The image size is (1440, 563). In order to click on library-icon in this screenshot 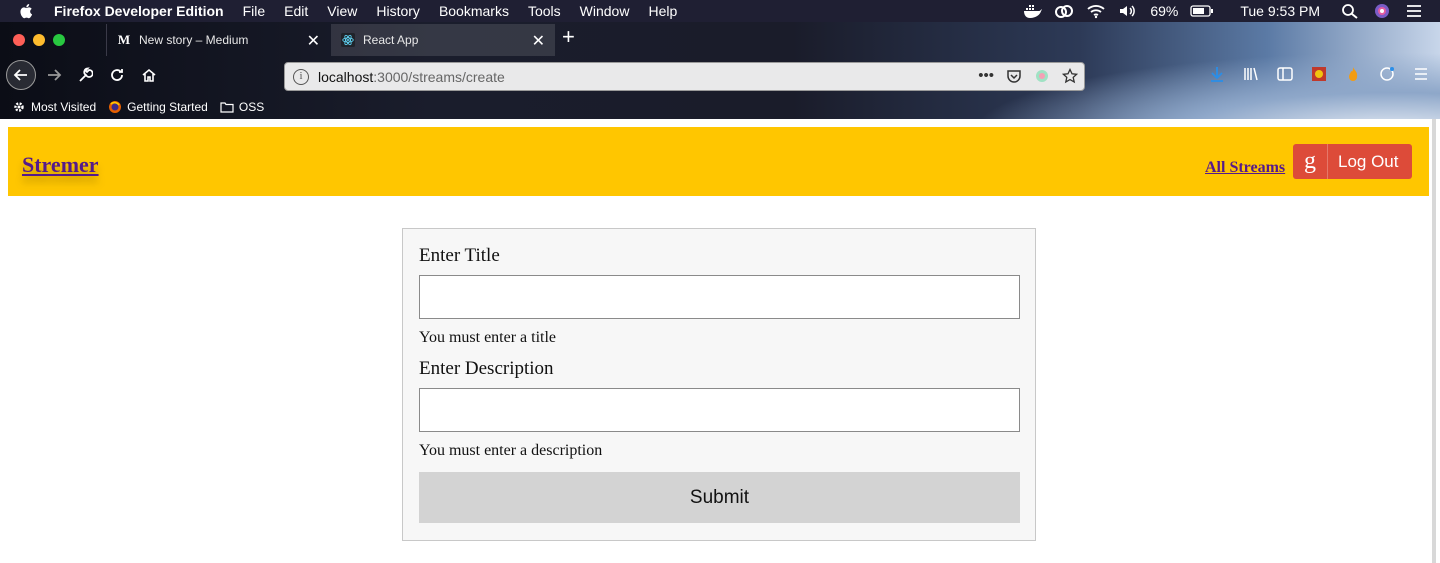, I will do `click(1251, 74)`.